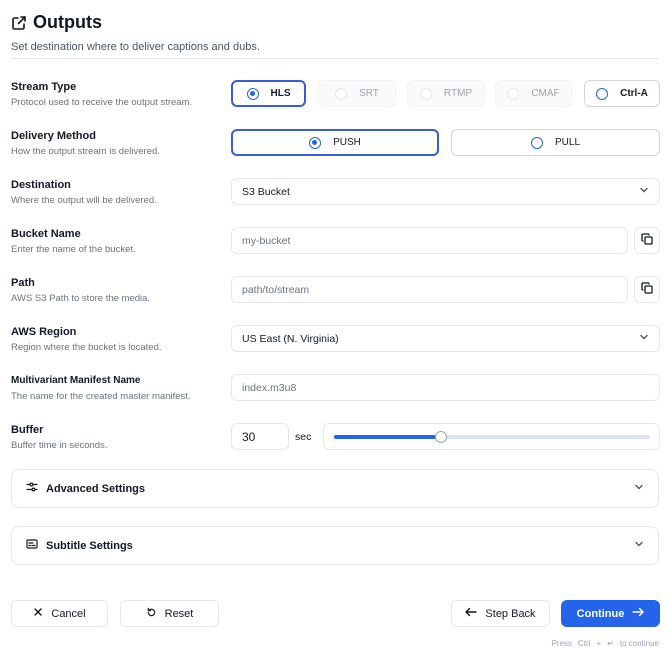  Describe the element at coordinates (41, 185) in the screenshot. I see `destination-label: Destination` at that location.